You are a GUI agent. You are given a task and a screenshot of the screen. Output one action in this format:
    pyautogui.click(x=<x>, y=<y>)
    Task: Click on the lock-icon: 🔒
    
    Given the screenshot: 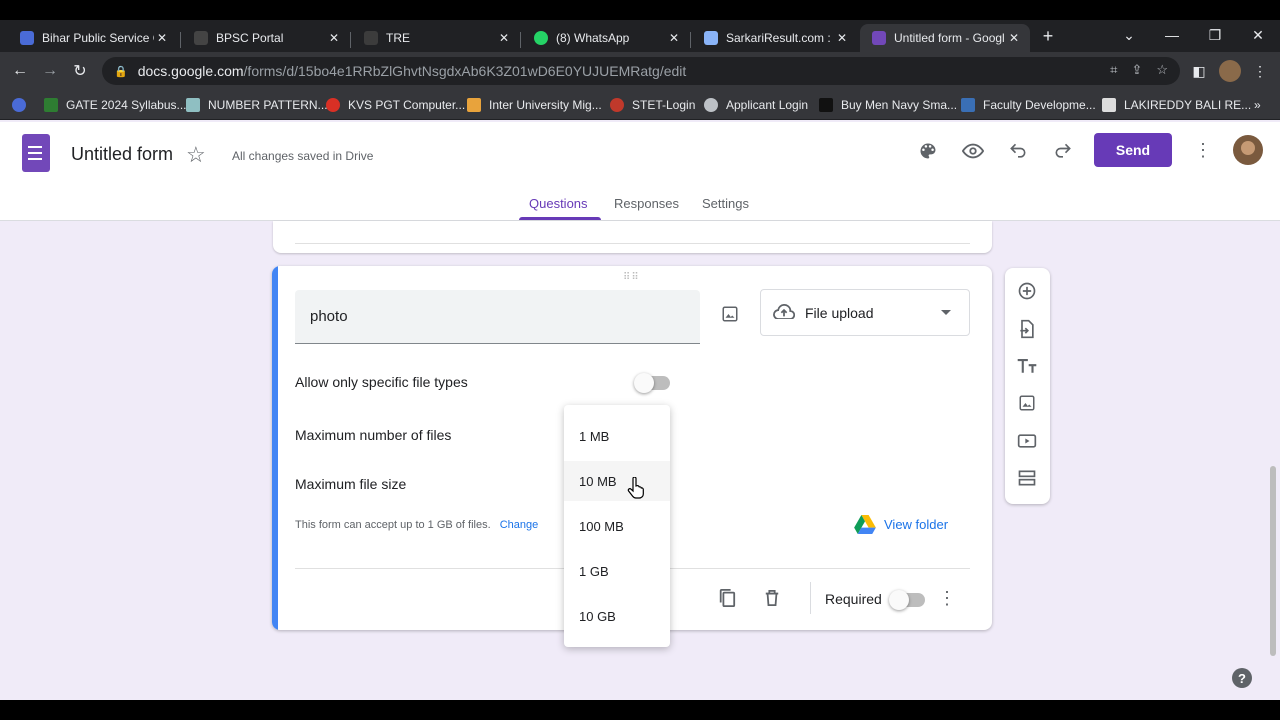 What is the action you would take?
    pyautogui.click(x=121, y=71)
    